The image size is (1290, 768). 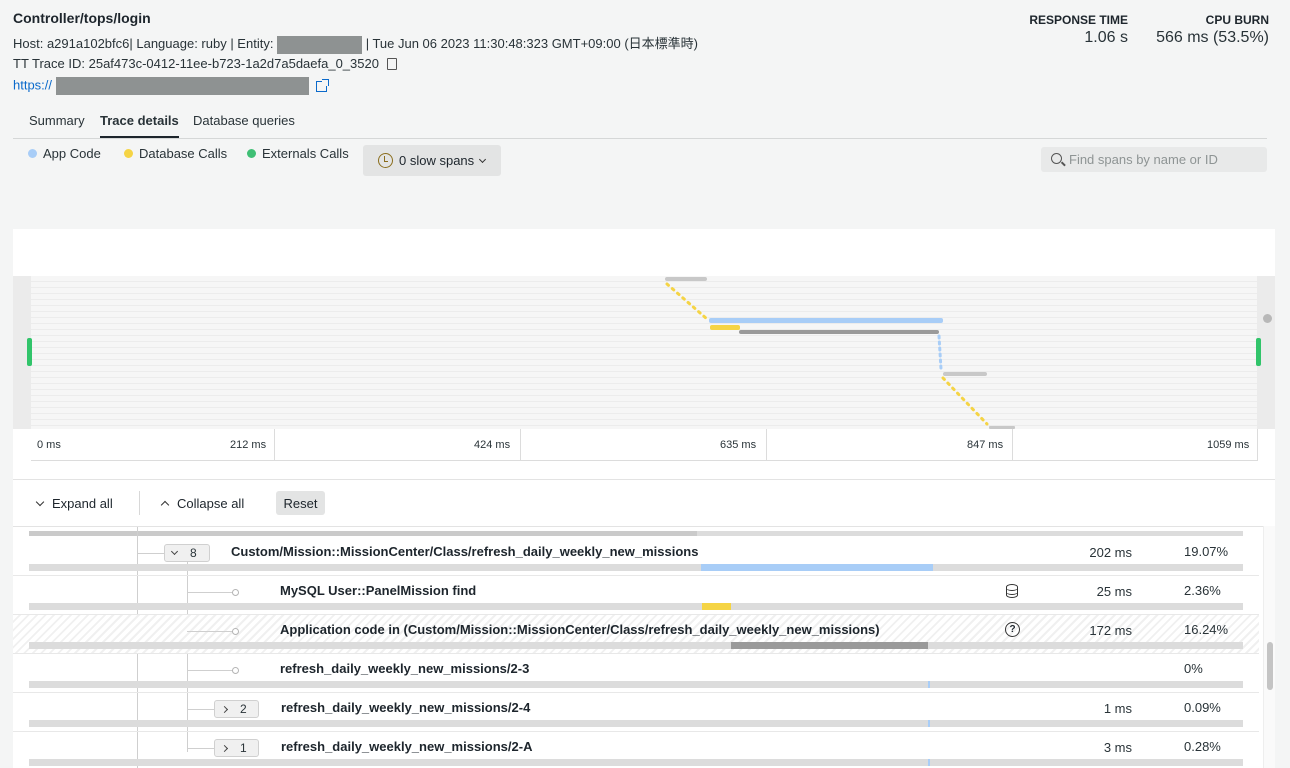 I want to click on legend-app-code: App Code, so click(x=64, y=153).